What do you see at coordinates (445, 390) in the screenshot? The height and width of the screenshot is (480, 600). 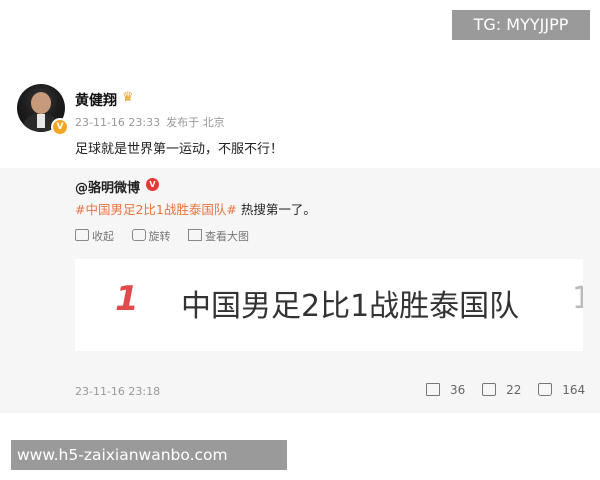 I see `share-button: 36` at bounding box center [445, 390].